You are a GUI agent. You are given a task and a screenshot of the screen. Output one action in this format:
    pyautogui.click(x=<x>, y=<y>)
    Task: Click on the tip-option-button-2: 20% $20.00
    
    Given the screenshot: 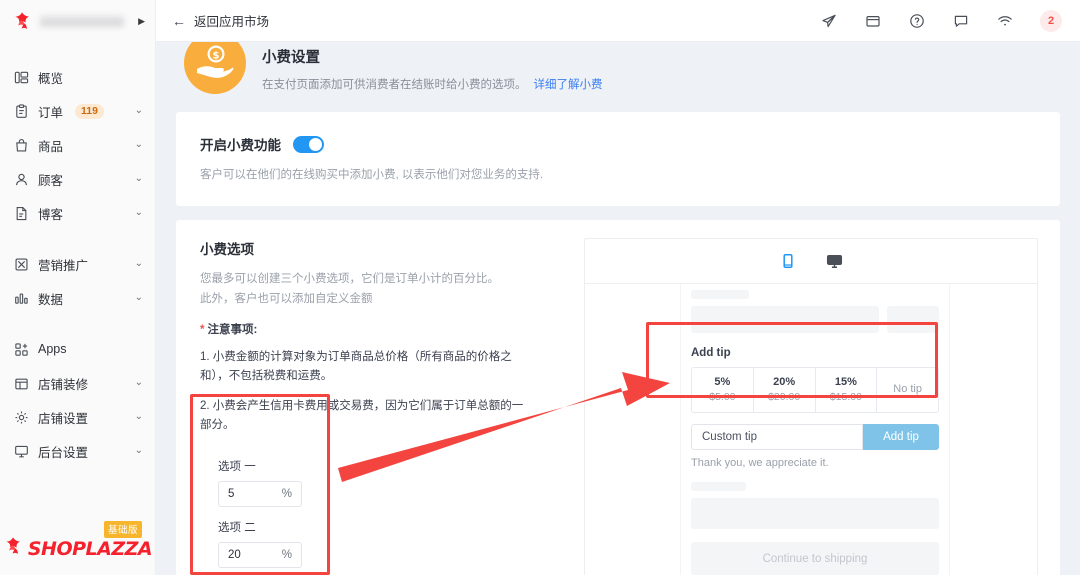 What is the action you would take?
    pyautogui.click(x=785, y=390)
    